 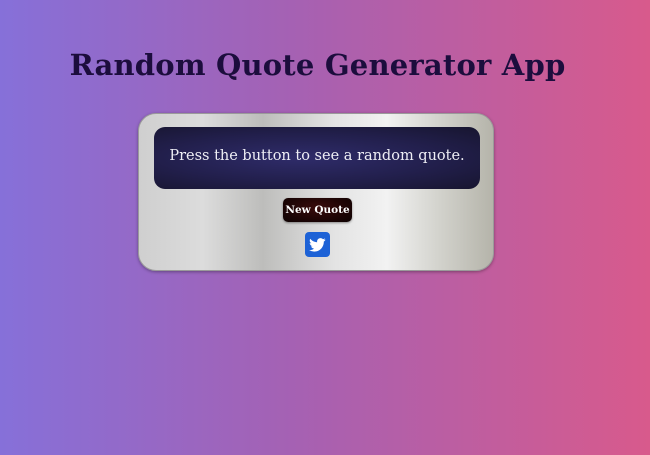 I want to click on tweet-quote-button, so click(x=317, y=244).